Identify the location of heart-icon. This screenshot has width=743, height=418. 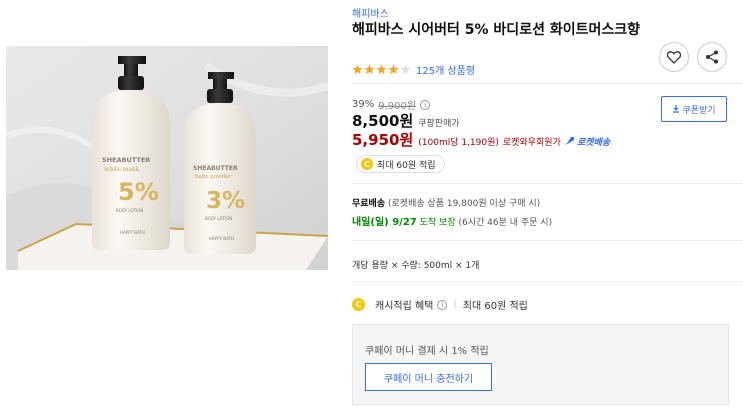
(674, 57).